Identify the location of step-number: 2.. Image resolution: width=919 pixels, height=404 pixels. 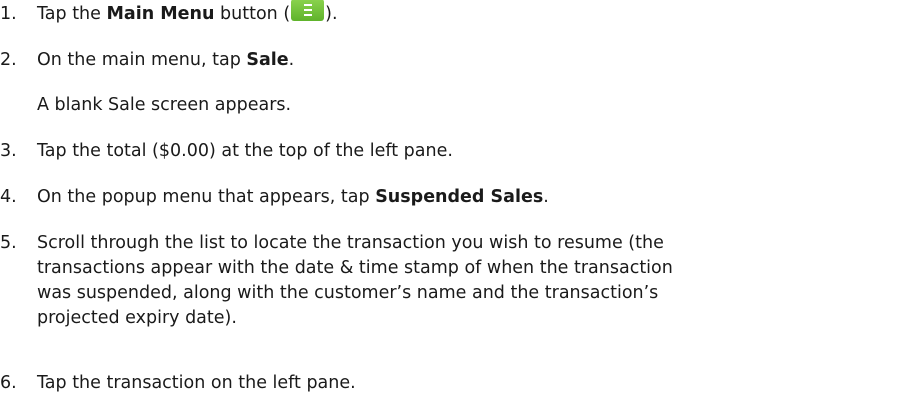
(8, 60).